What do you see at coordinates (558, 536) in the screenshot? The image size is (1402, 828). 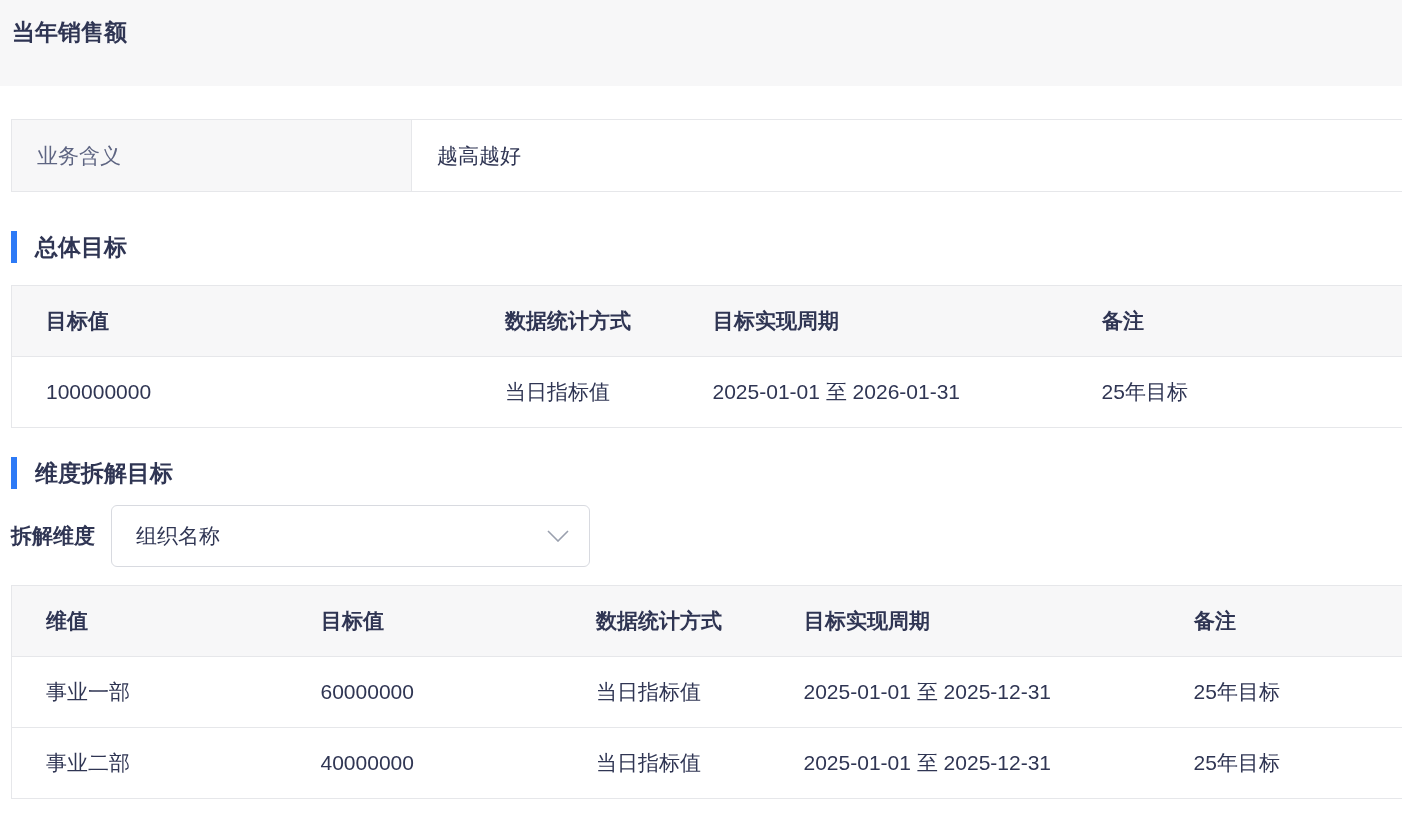 I see `chevron-down-icon` at bounding box center [558, 536].